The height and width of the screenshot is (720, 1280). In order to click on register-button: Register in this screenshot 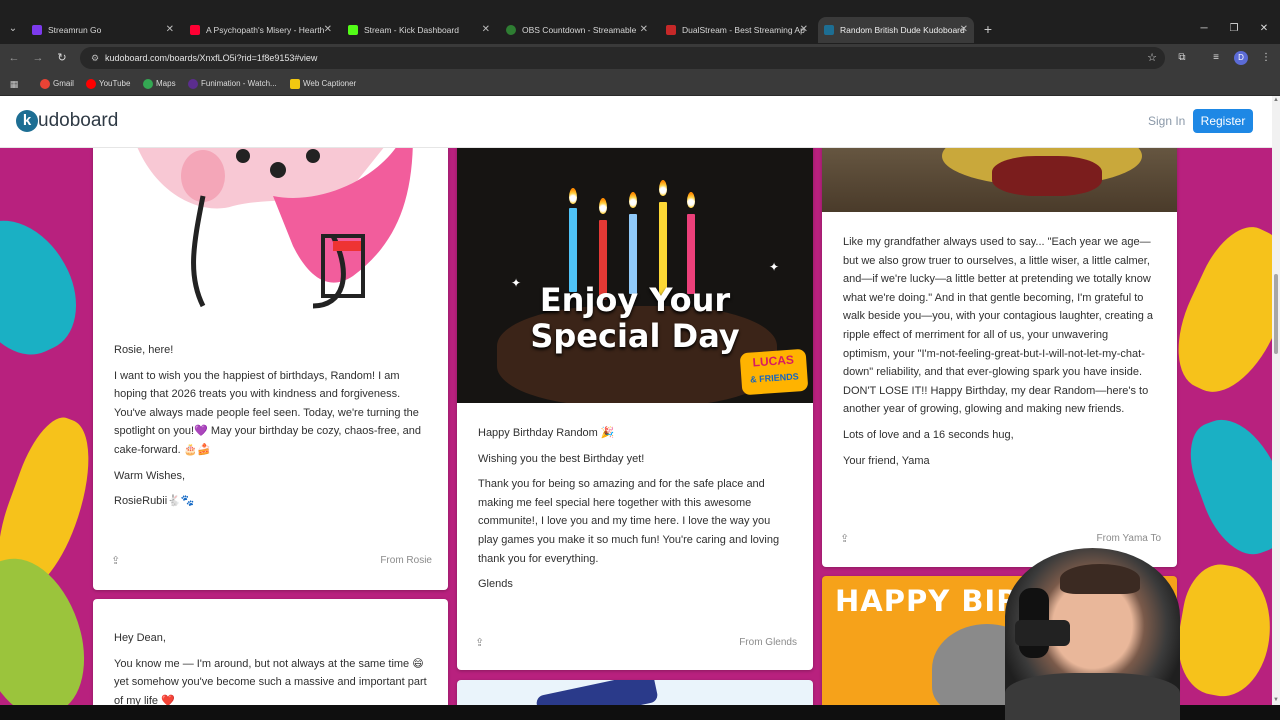, I will do `click(1223, 121)`.